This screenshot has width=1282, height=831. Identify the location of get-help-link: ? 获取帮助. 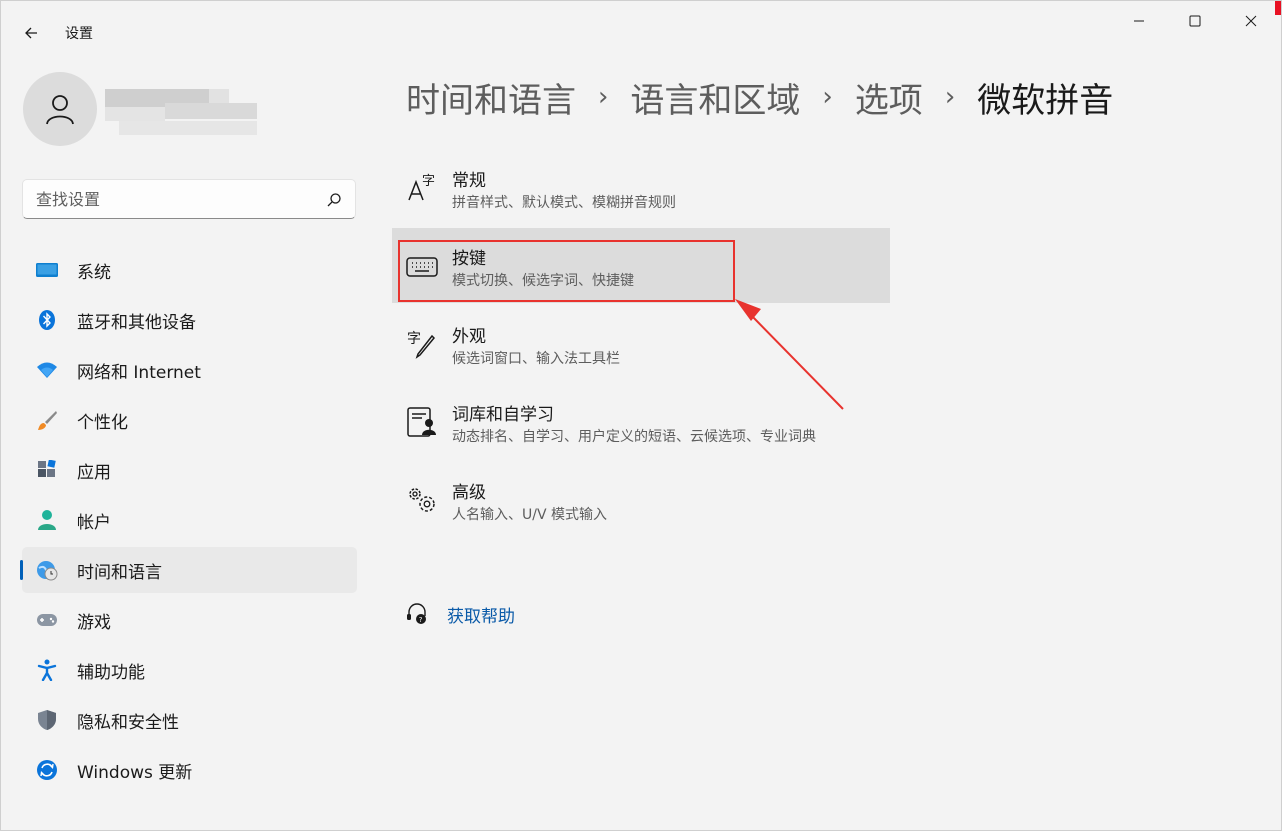
(460, 614).